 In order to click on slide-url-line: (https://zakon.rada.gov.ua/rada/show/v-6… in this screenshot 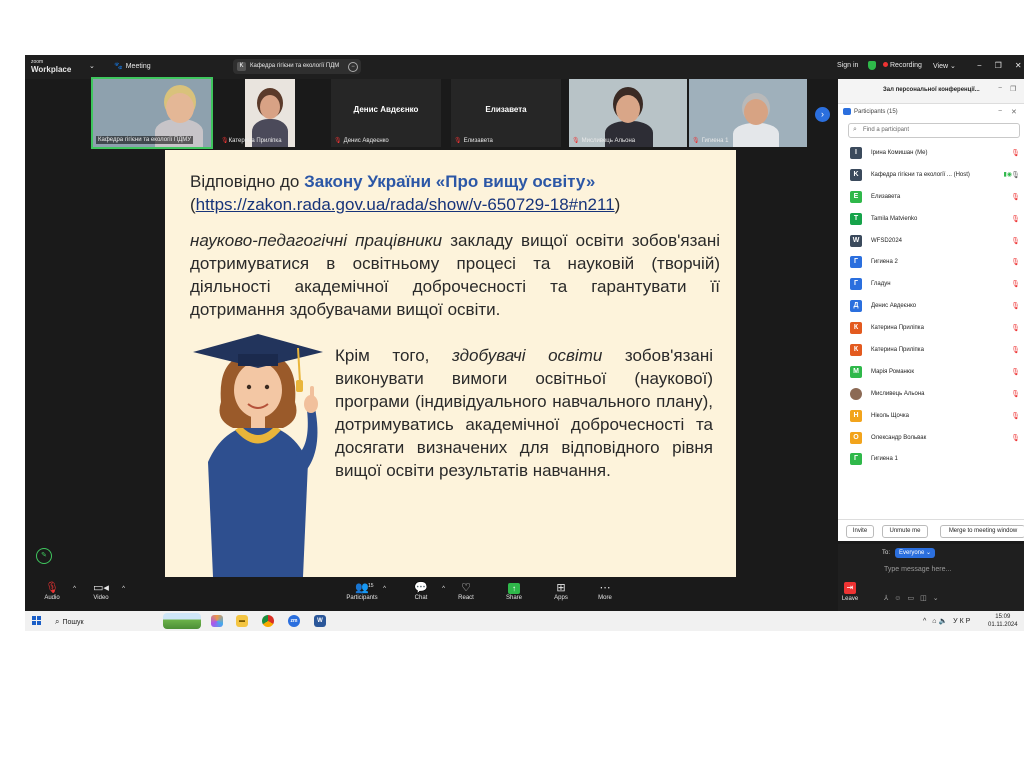, I will do `click(405, 204)`.